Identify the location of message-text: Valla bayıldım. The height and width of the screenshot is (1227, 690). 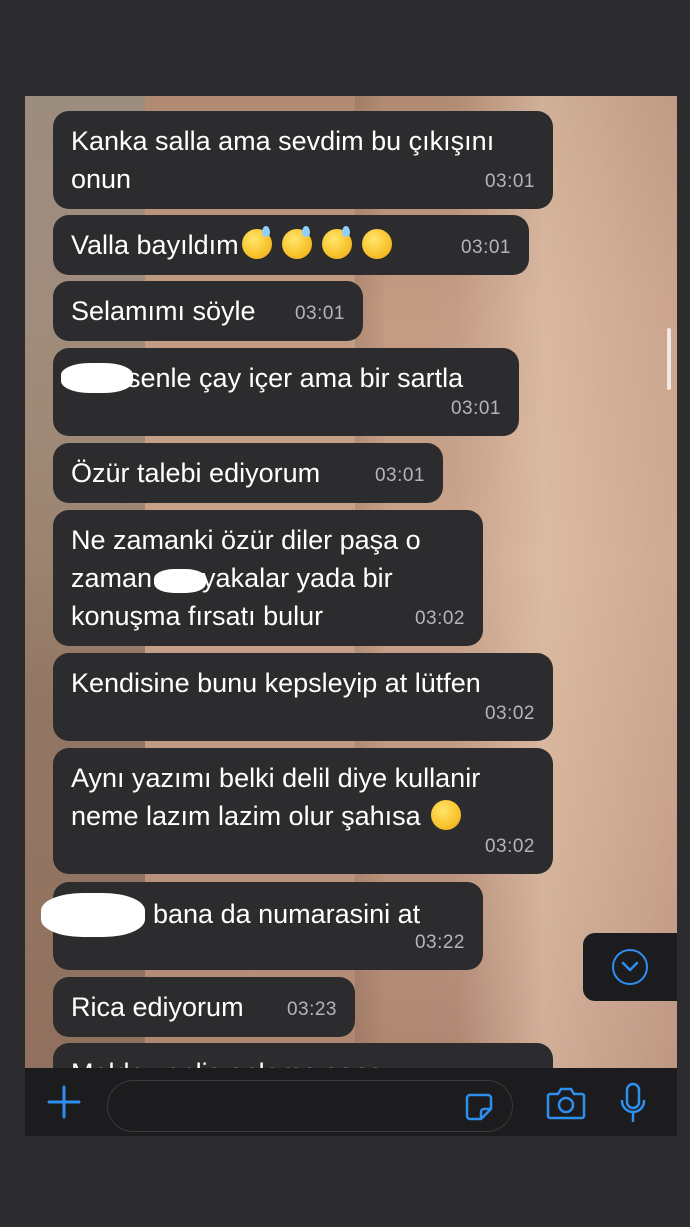
(155, 245).